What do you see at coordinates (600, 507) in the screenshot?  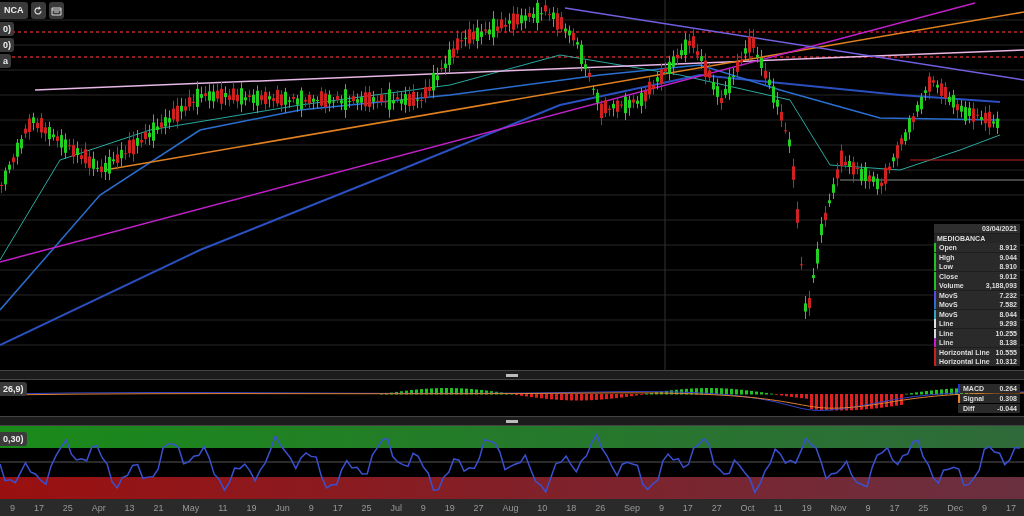 I see `axis-label: 26` at bounding box center [600, 507].